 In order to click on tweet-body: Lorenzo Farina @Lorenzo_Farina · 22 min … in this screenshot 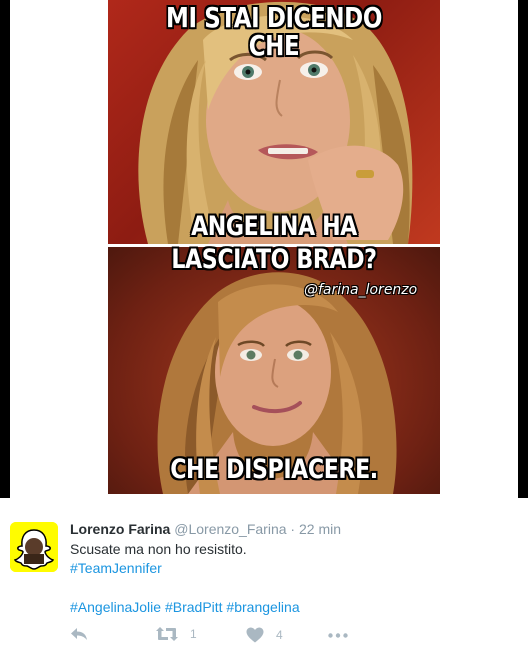, I will do `click(290, 568)`.